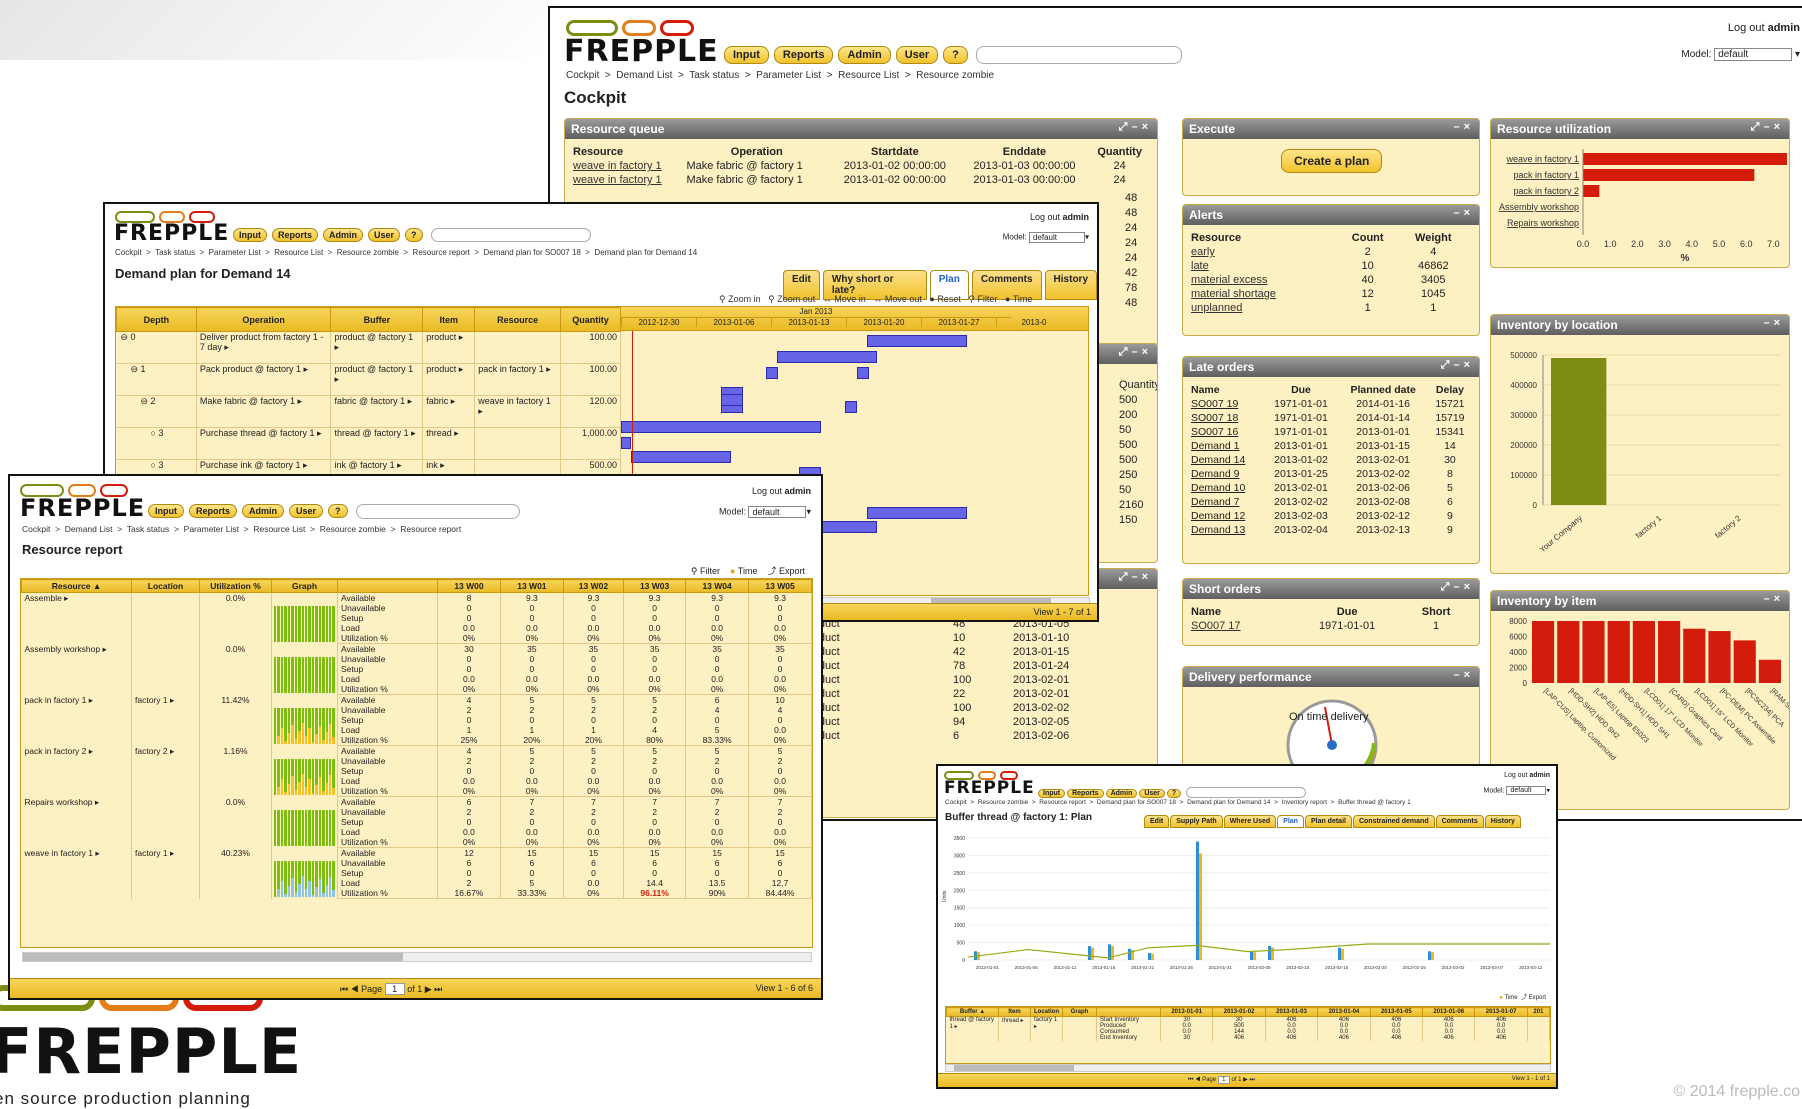  Describe the element at coordinates (264, 443) in the screenshot. I see `operation-link: Purchase thread @ factory 1 ▸` at that location.